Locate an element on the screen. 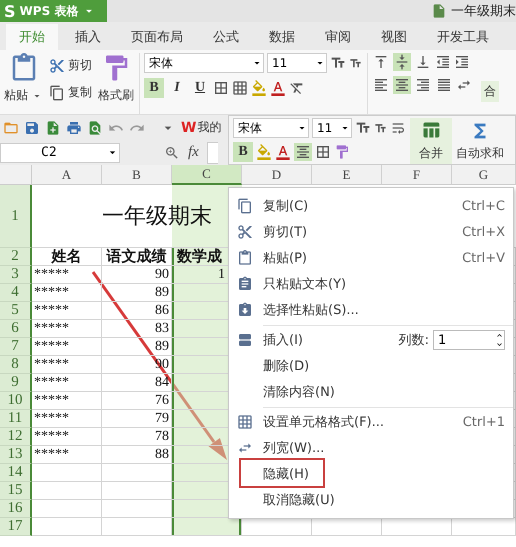 This screenshot has height=547, width=516. cut-button: 剪切 is located at coordinates (80, 65).